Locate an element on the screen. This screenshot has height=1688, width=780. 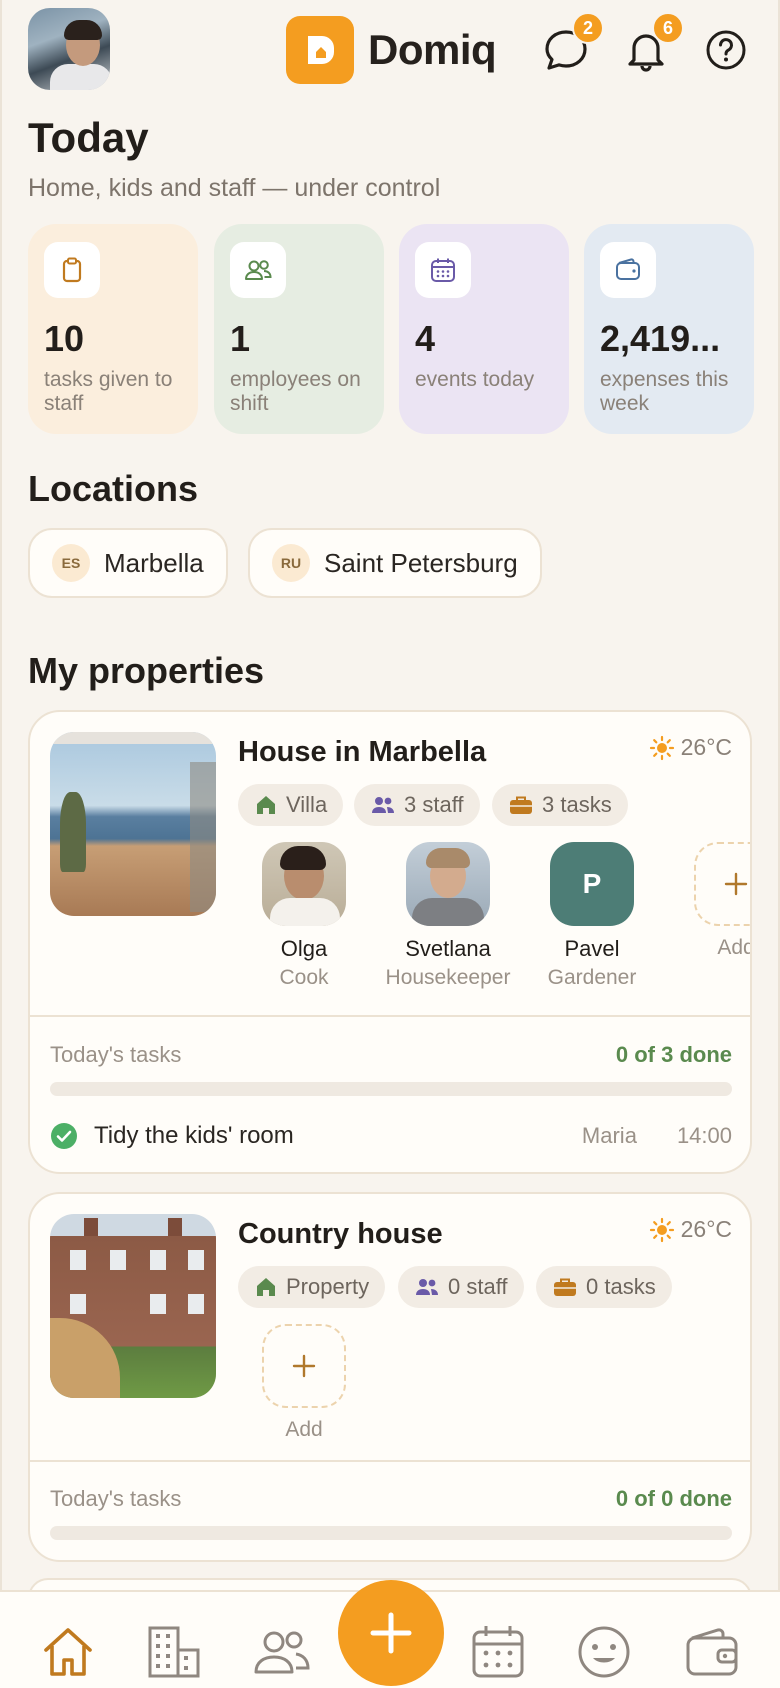
divider is located at coordinates (390, 1016).